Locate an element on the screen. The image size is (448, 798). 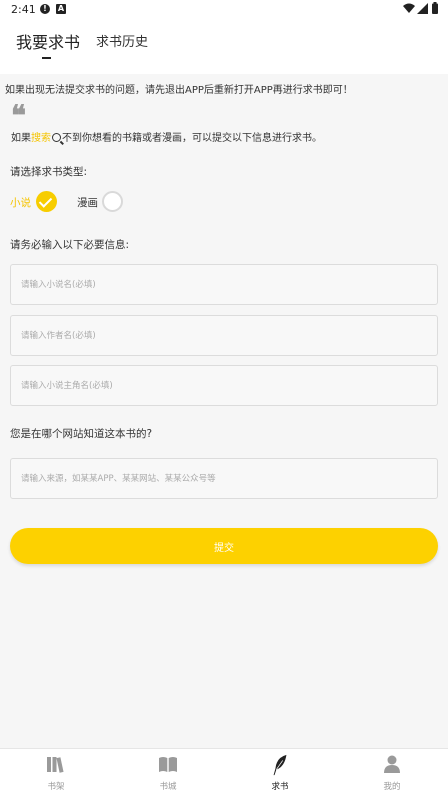
nav-item-bookstore: 书城 is located at coordinates (168, 773).